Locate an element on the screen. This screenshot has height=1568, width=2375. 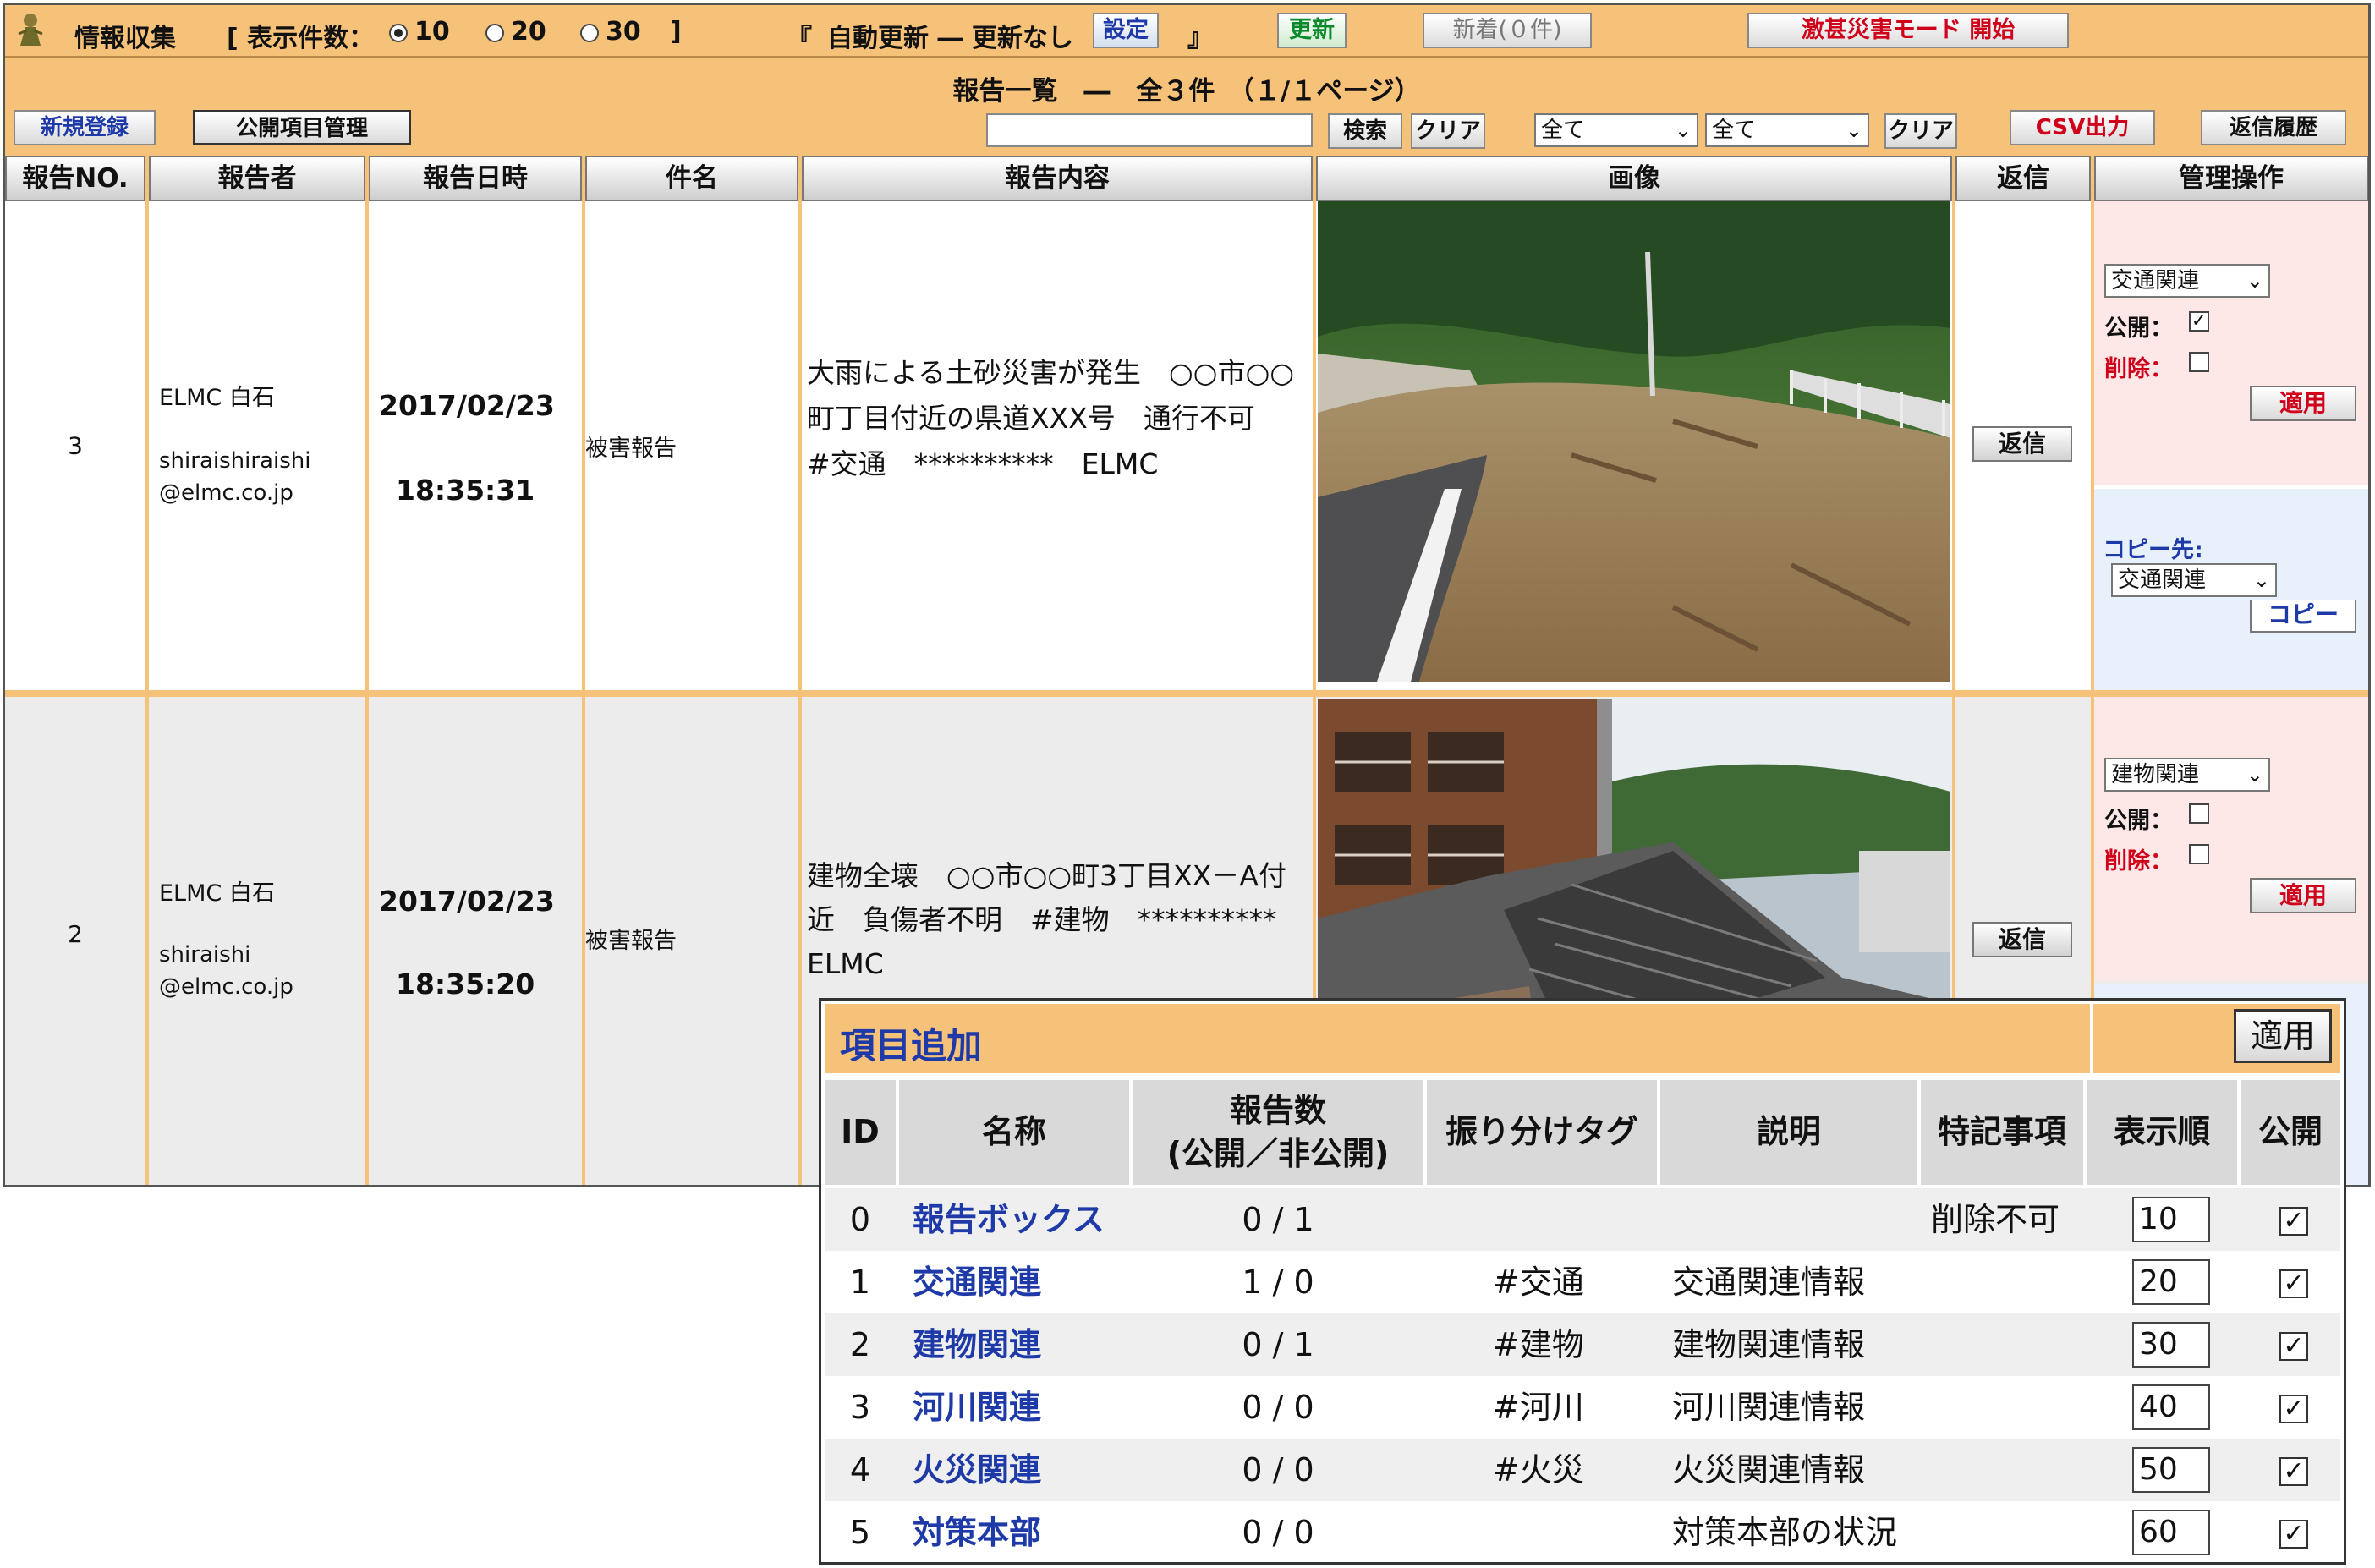
list-item: 4 火災関連 0 / 0 #火災 火災関連情報 50 ✓ is located at coordinates (1582, 1470).